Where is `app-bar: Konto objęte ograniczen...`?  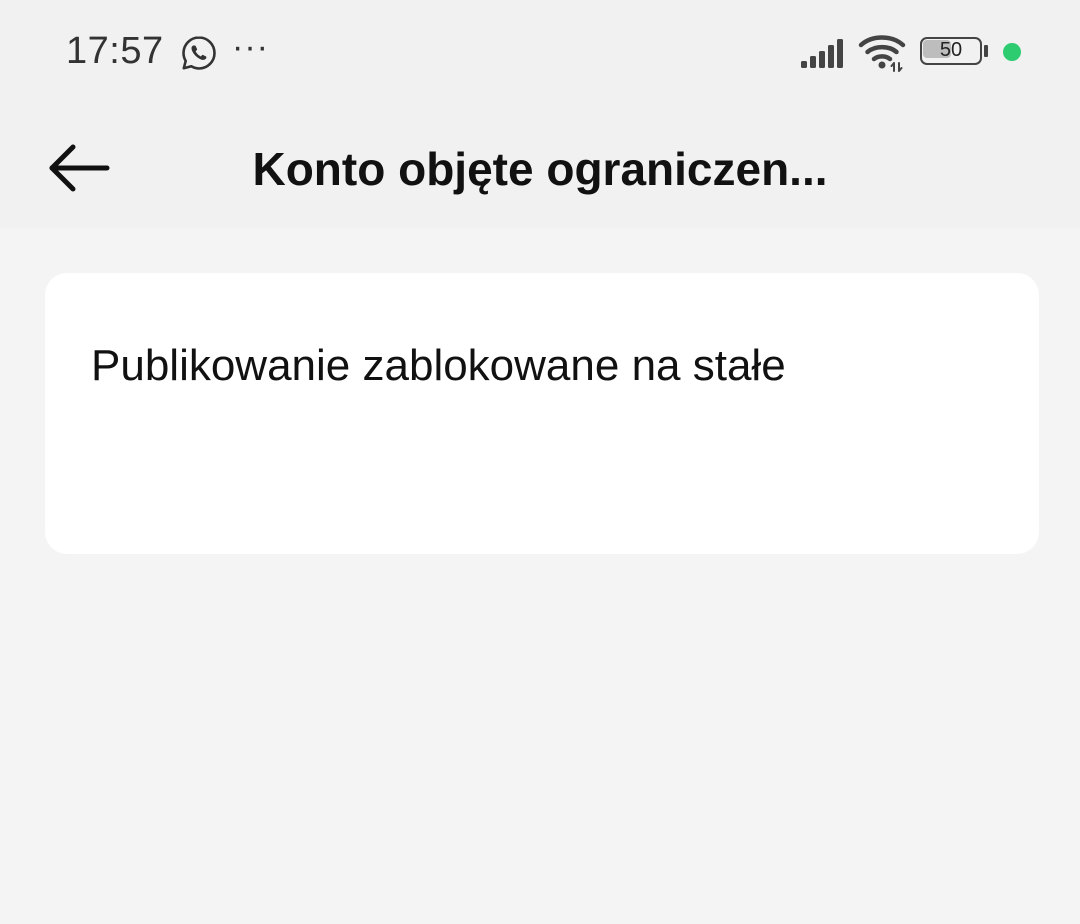 app-bar: Konto objęte ograniczen... is located at coordinates (540, 169).